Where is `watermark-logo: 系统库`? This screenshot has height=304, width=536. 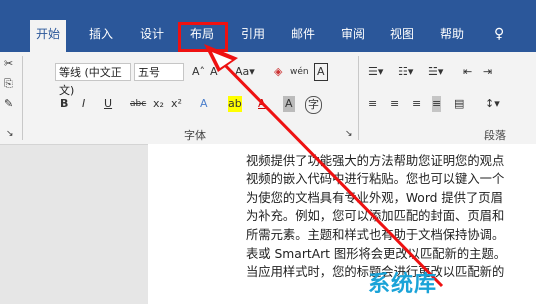 watermark-logo: 系统库 is located at coordinates (403, 284).